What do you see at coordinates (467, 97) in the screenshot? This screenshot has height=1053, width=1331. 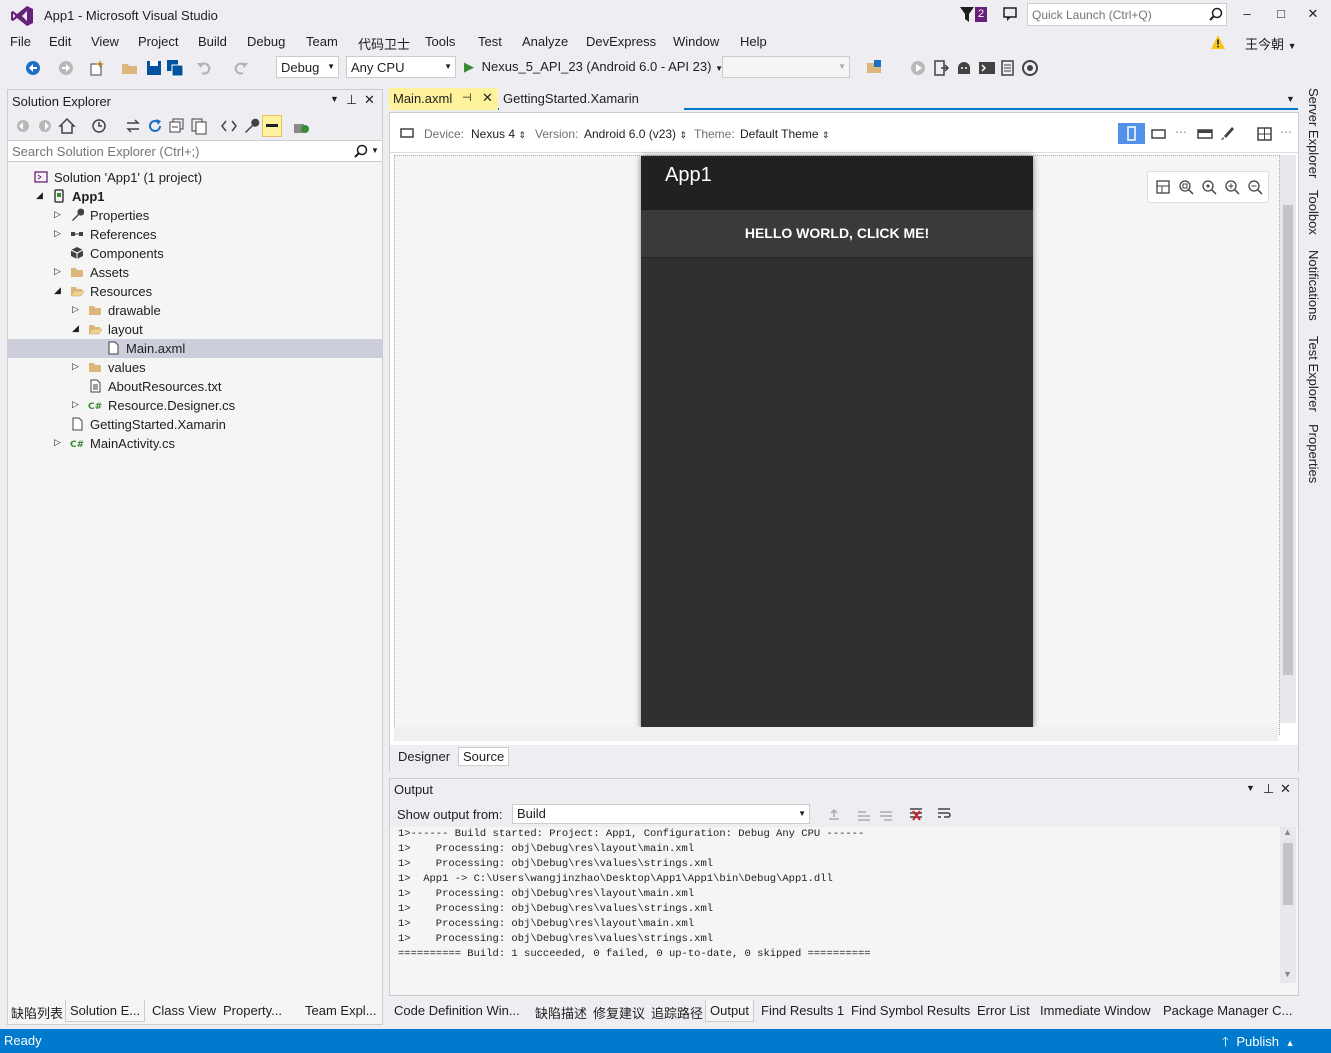 I see `pin-icon: ⊣` at bounding box center [467, 97].